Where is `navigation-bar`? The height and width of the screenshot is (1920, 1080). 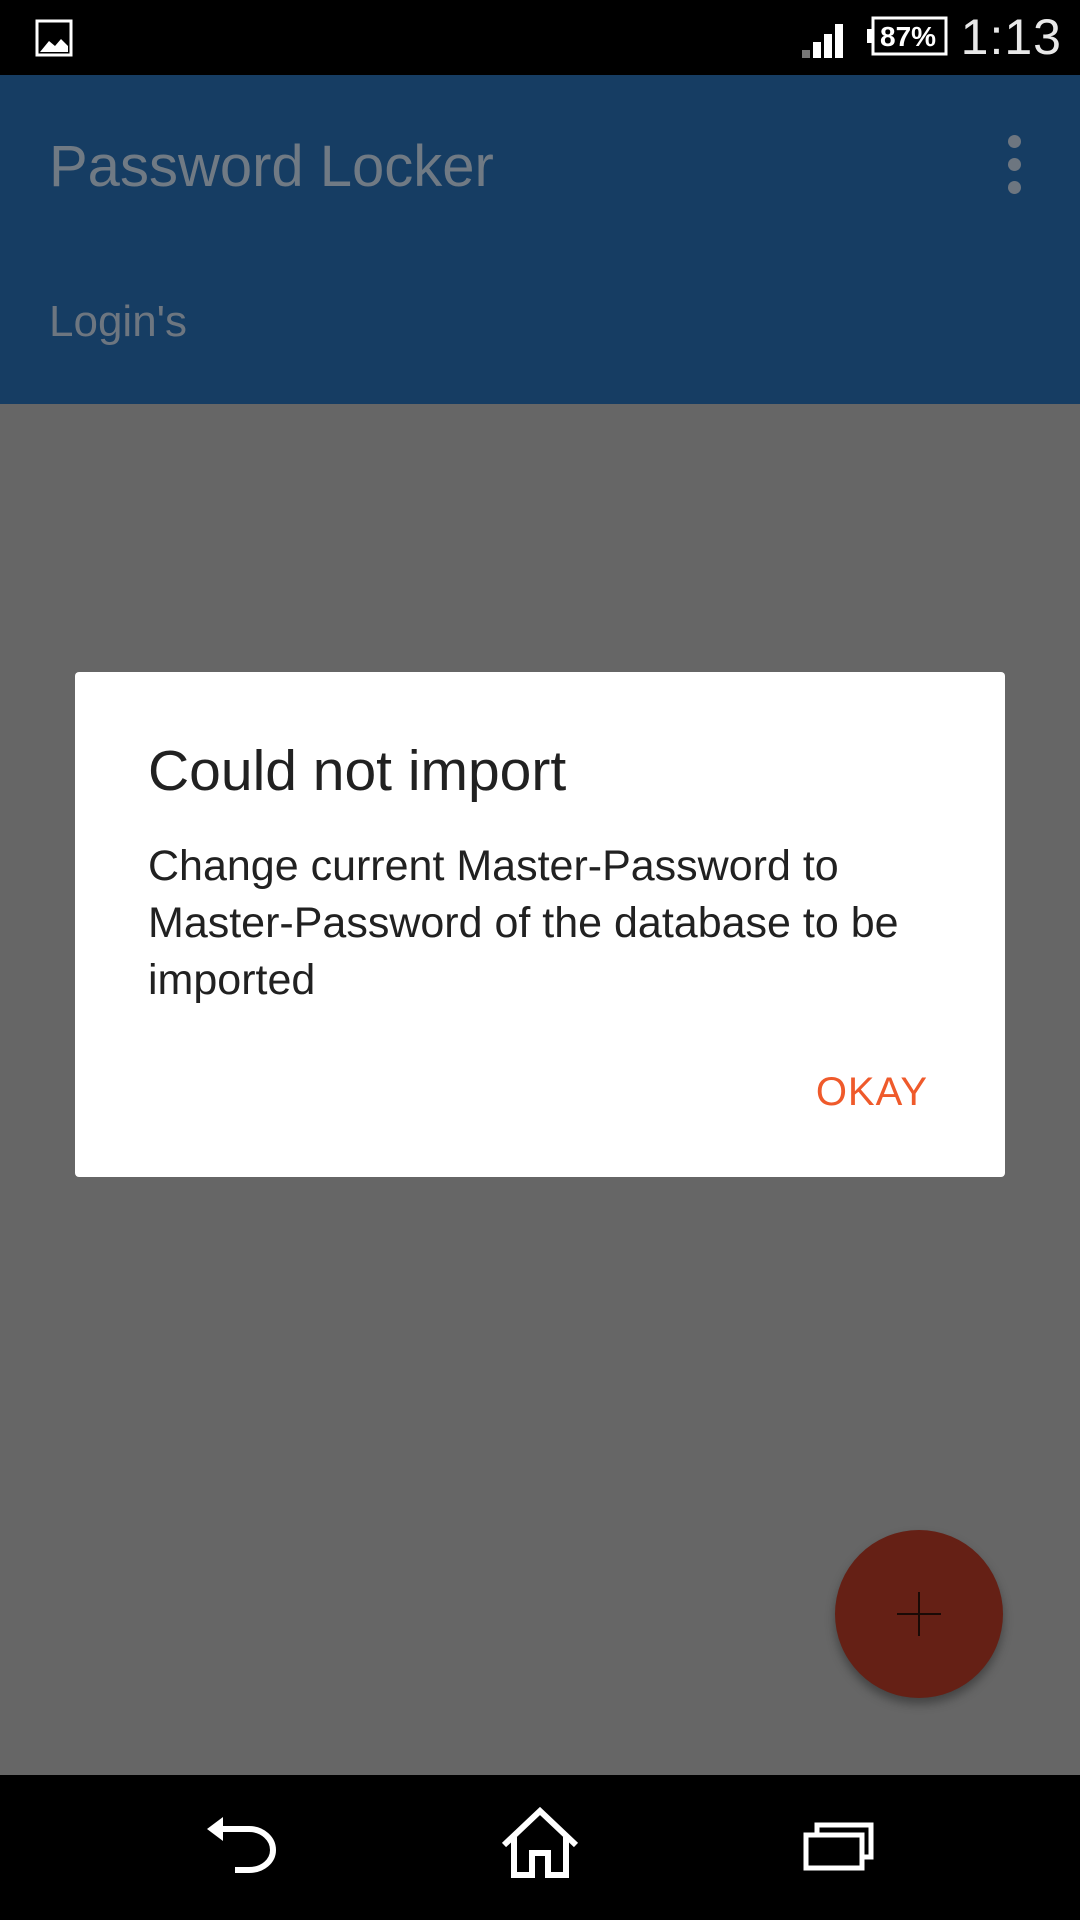
navigation-bar is located at coordinates (540, 1847).